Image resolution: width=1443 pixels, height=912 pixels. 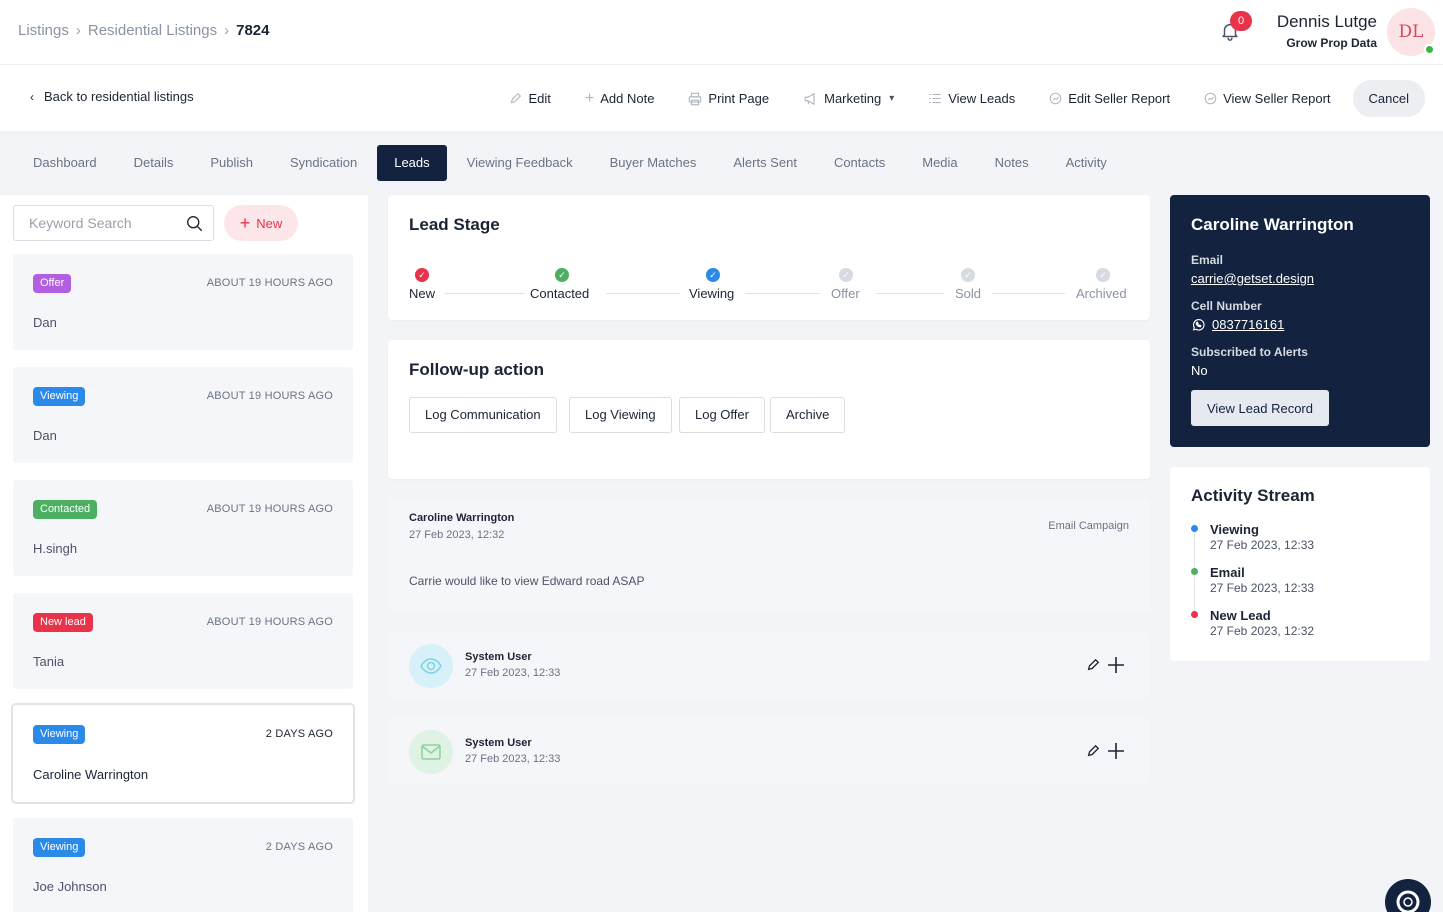 I want to click on stage-label: Offer, so click(x=845, y=293).